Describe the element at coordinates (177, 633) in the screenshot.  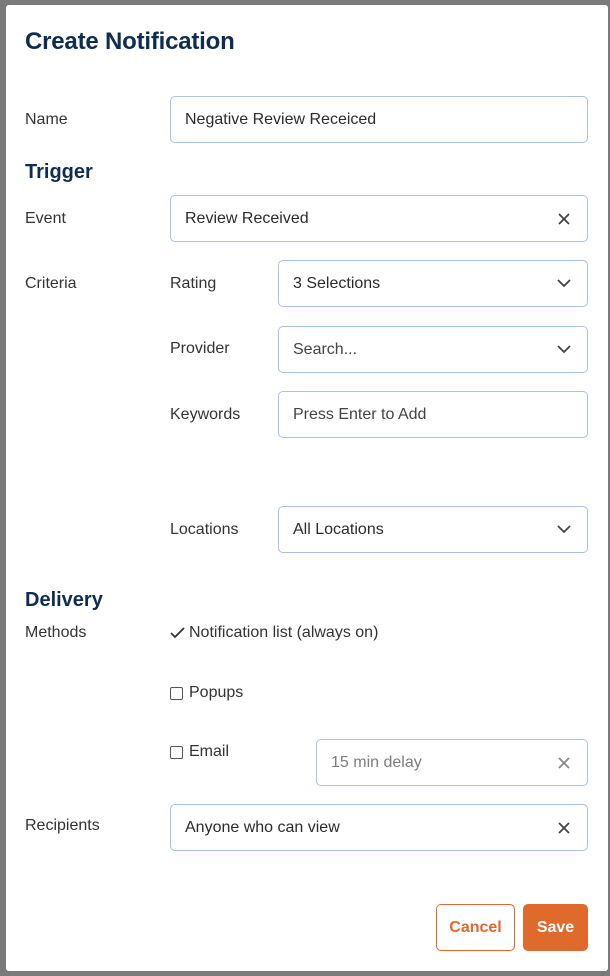
I see `checkmark-icon` at that location.